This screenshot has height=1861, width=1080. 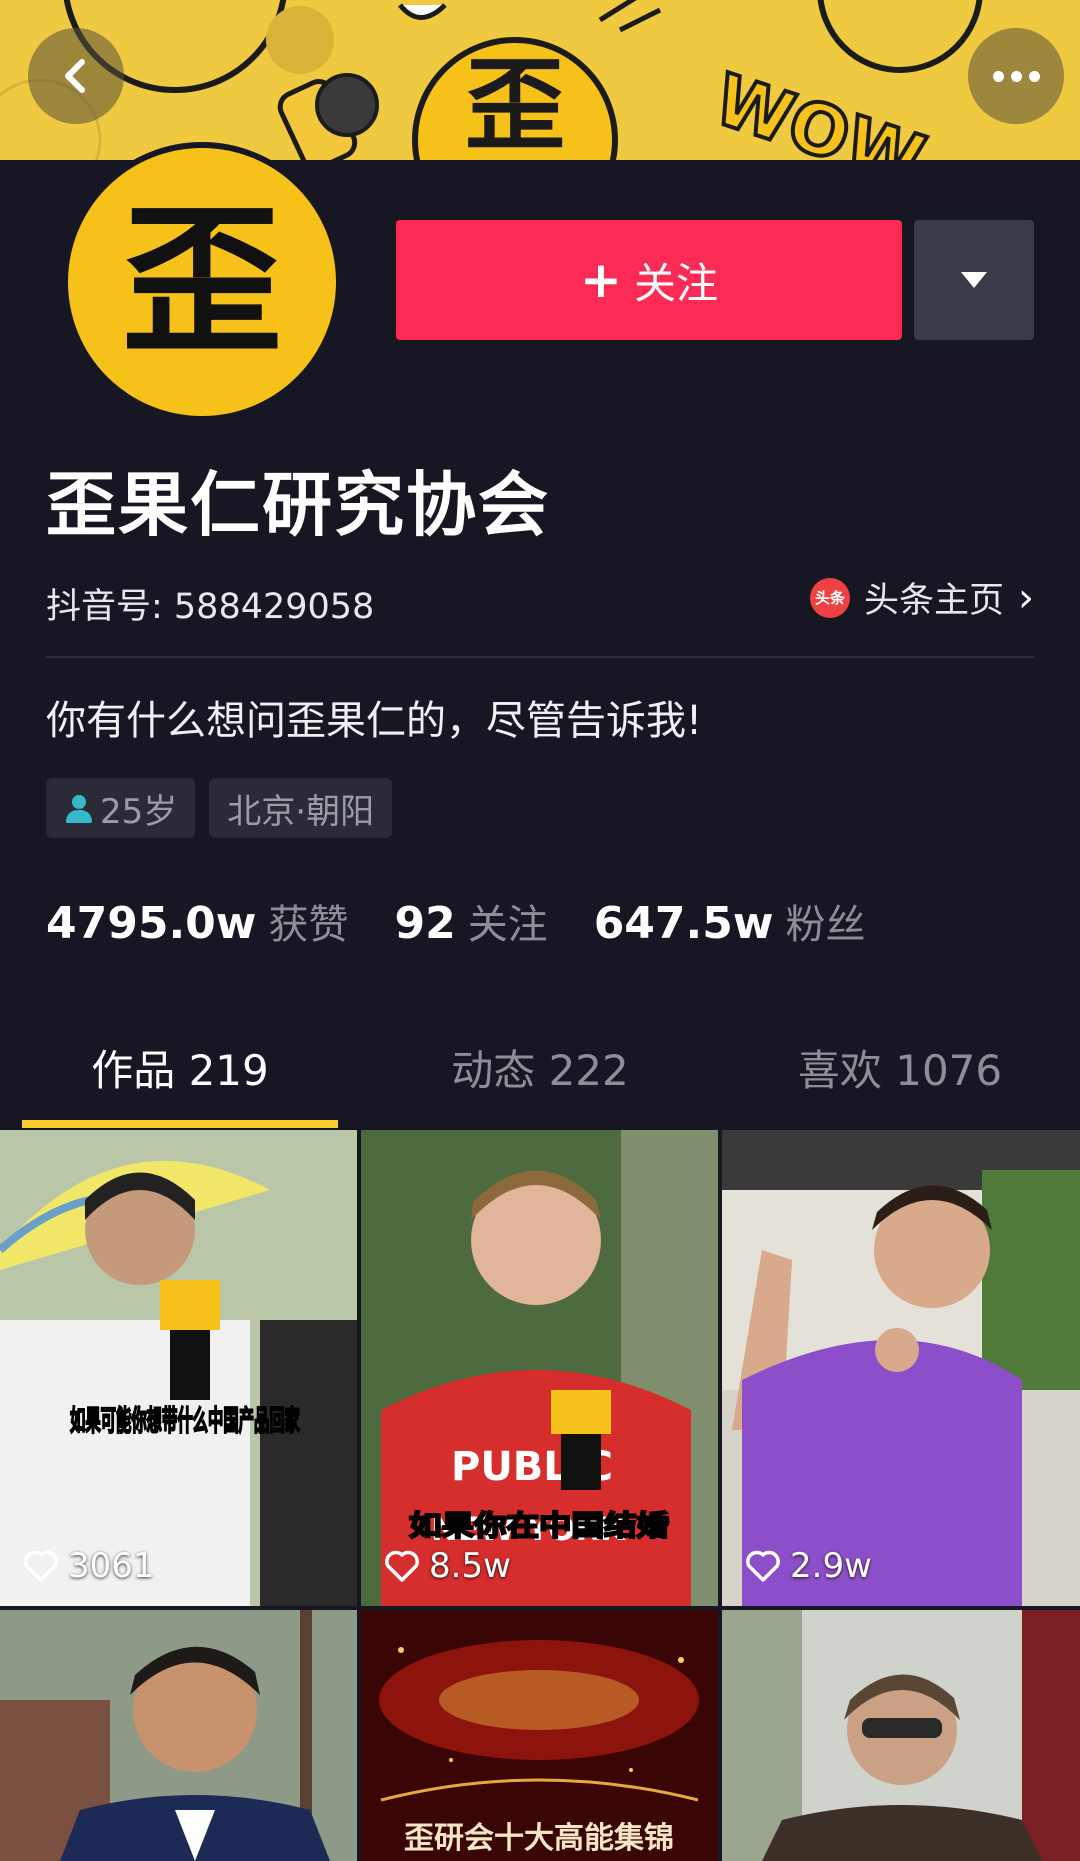 What do you see at coordinates (539, 1838) in the screenshot?
I see `video-caption: 歪研会十大高能集锦` at bounding box center [539, 1838].